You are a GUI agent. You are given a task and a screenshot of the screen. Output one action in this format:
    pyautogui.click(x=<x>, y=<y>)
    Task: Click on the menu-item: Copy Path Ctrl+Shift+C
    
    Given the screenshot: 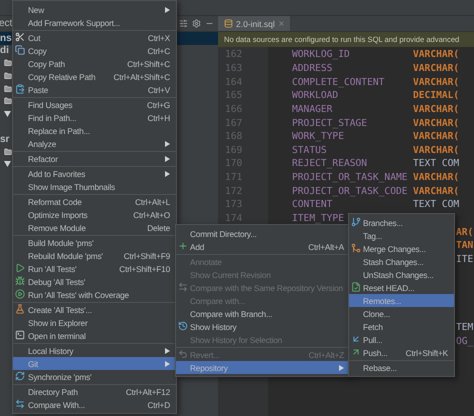 What is the action you would take?
    pyautogui.click(x=94, y=63)
    